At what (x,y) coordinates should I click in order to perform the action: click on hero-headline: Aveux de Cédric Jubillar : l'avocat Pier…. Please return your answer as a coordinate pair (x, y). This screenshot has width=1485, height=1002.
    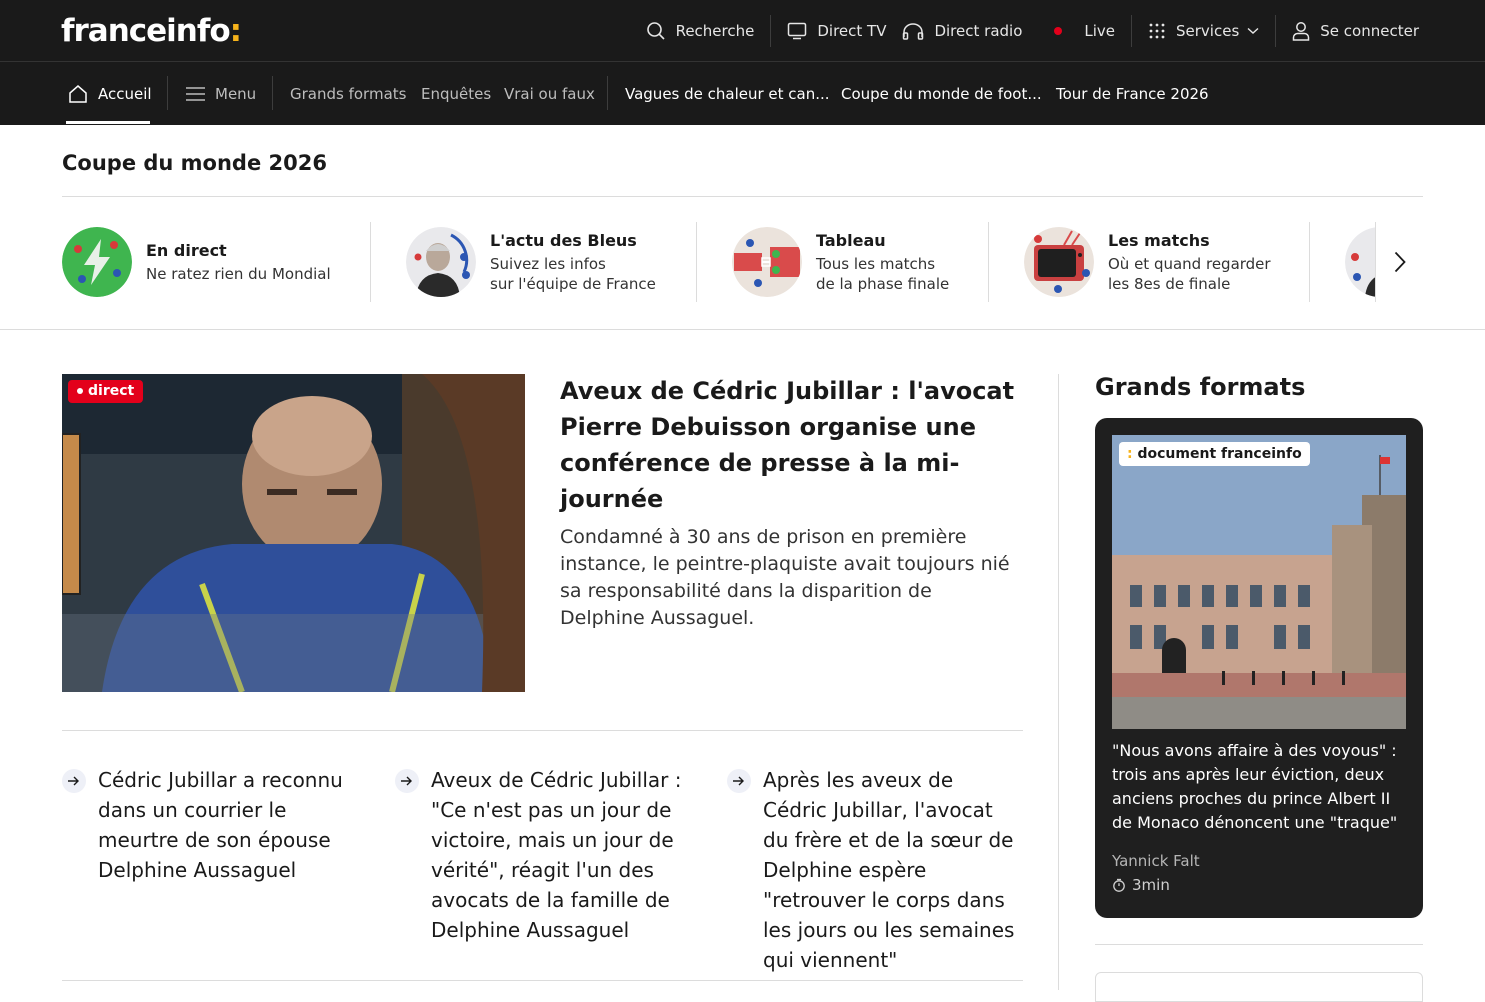
    Looking at the image, I should click on (790, 445).